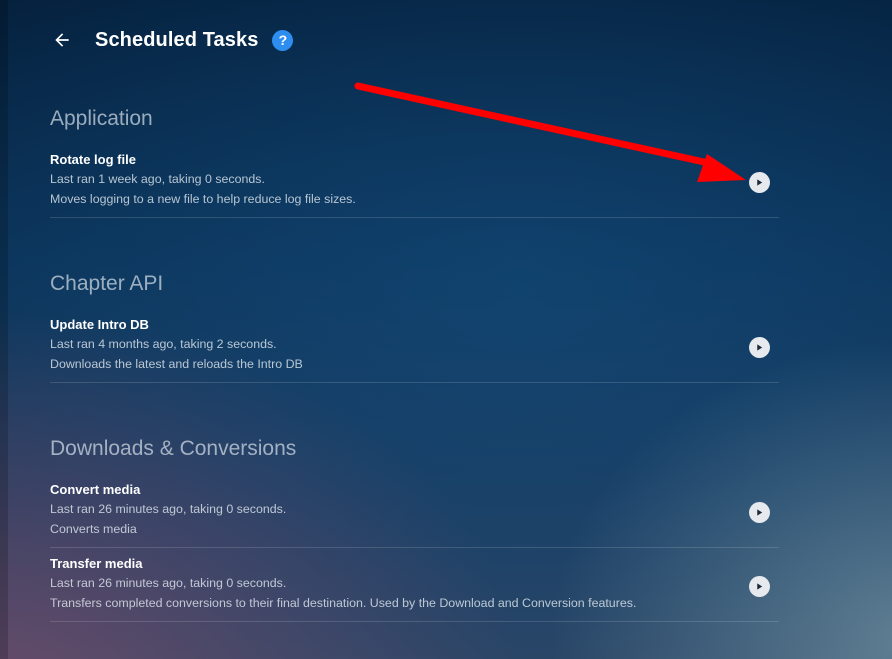 This screenshot has height=659, width=892. What do you see at coordinates (95, 489) in the screenshot?
I see `task-name: Convert media` at bounding box center [95, 489].